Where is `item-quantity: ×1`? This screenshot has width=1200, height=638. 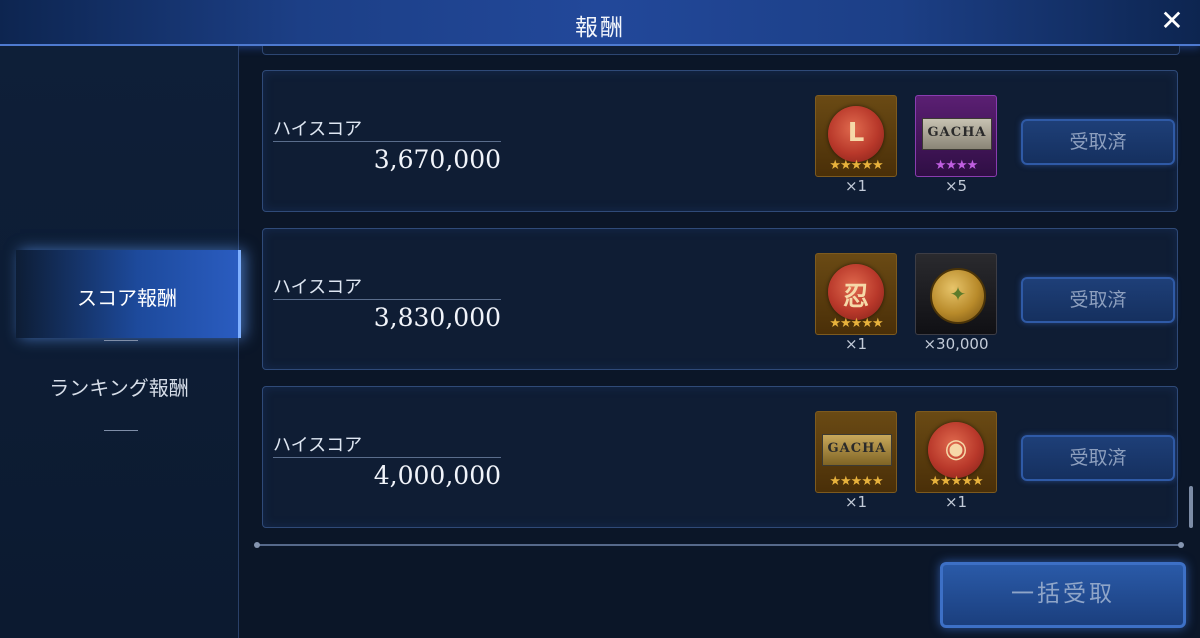
item-quantity: ×1 is located at coordinates (956, 502).